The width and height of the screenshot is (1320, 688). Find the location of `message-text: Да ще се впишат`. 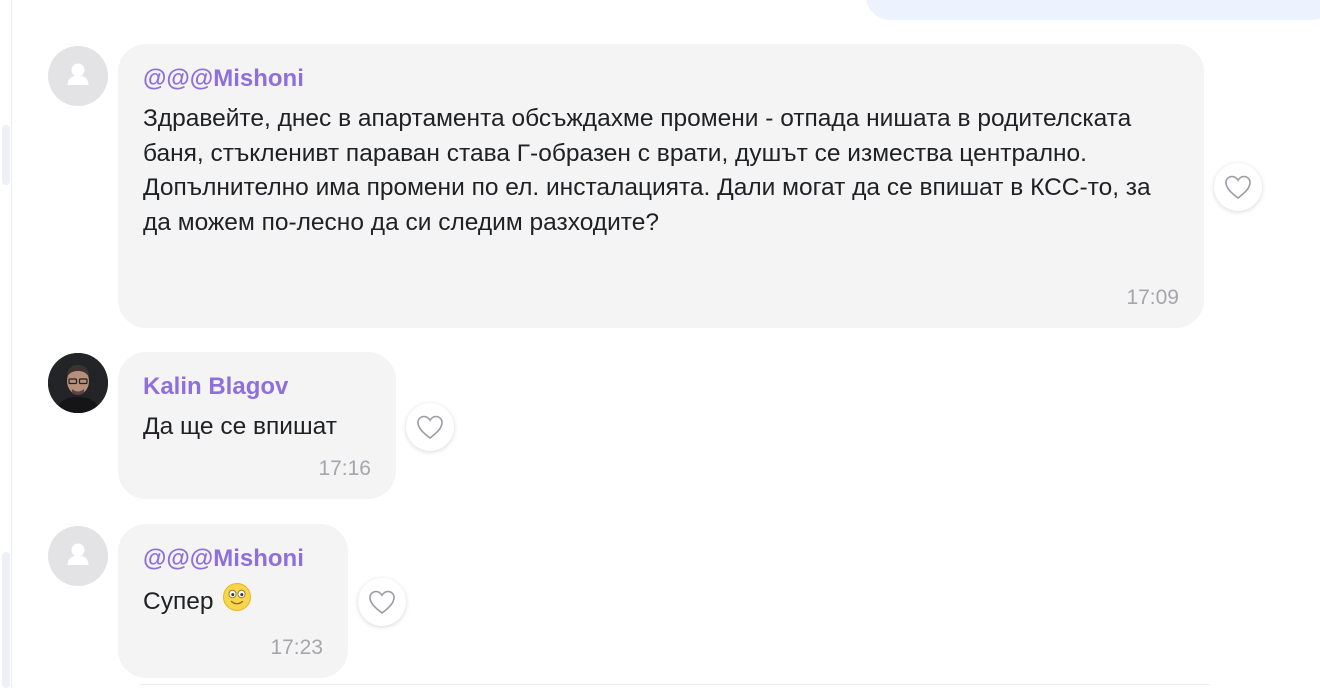

message-text: Да ще се впишат is located at coordinates (240, 426).